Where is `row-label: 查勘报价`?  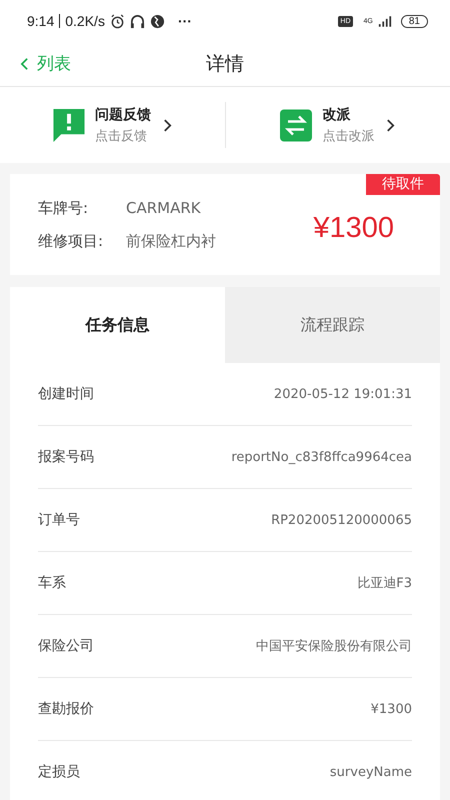
row-label: 查勘报价 is located at coordinates (66, 709).